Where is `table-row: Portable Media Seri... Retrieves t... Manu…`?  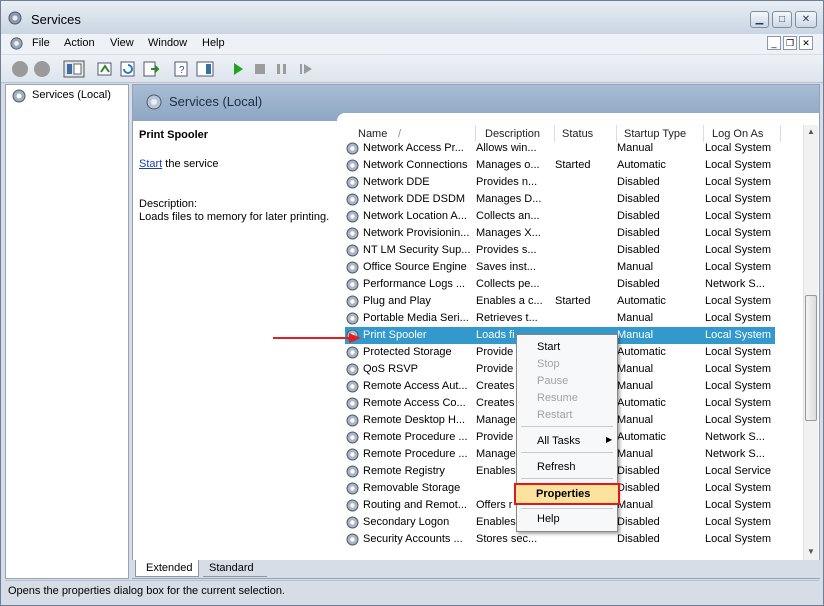
table-row: Portable Media Seri... Retrieves t... Manu… is located at coordinates (560, 318).